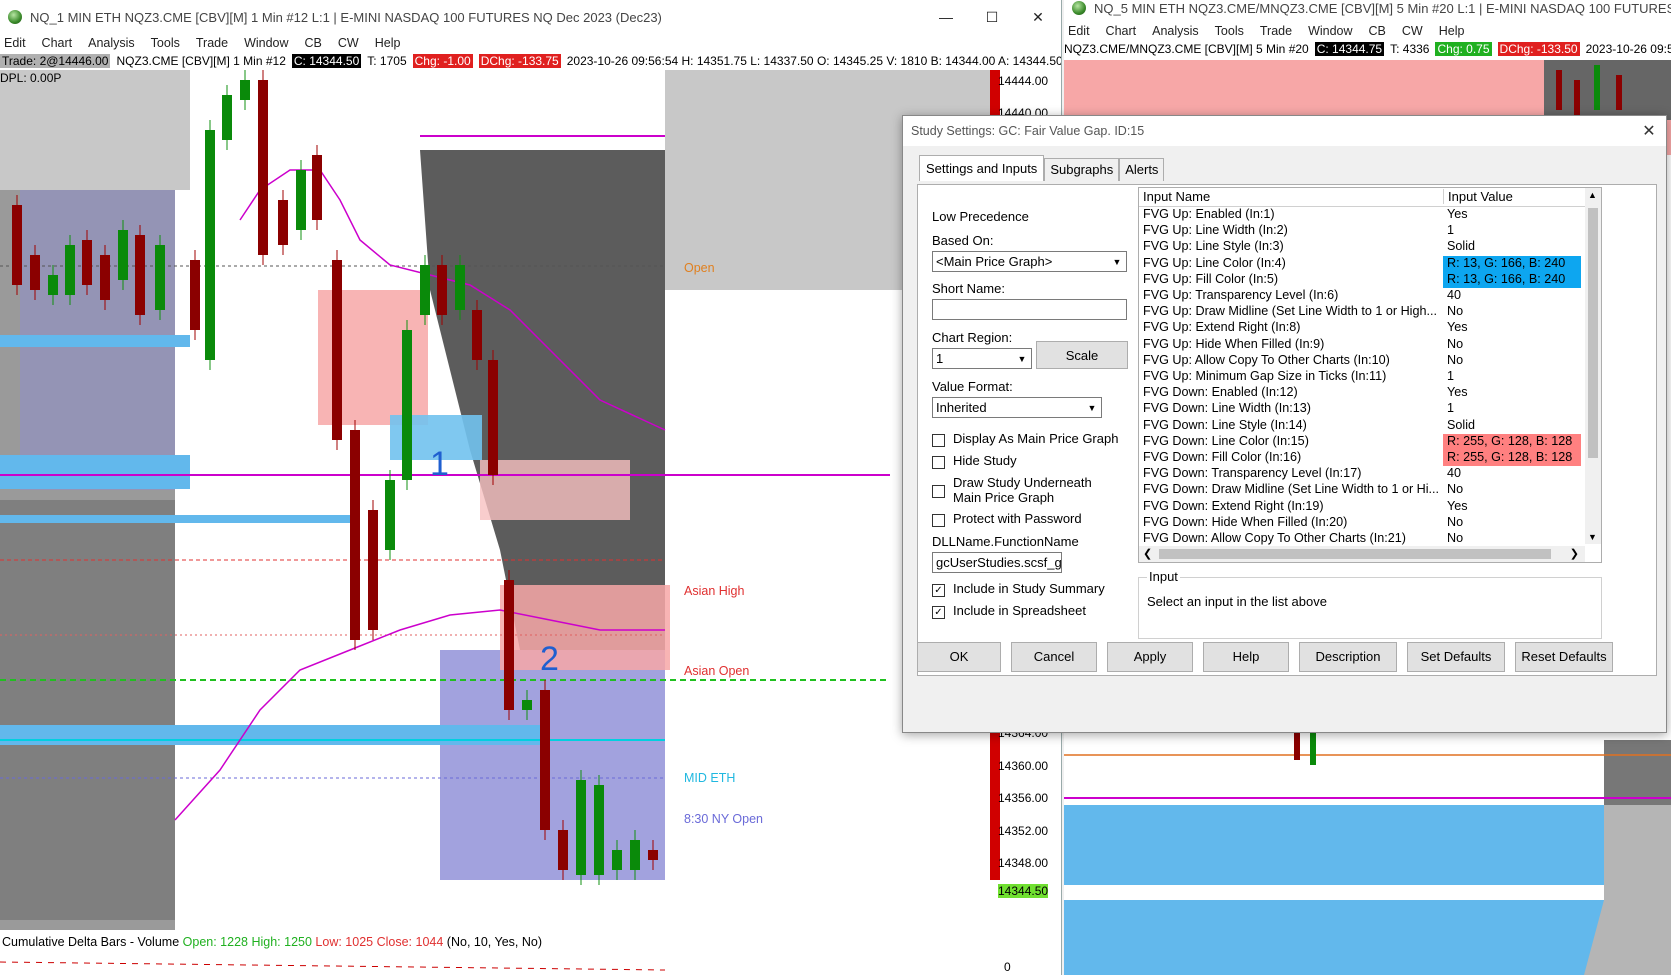 This screenshot has width=1671, height=975. I want to click on menu-cb: CB, so click(313, 43).